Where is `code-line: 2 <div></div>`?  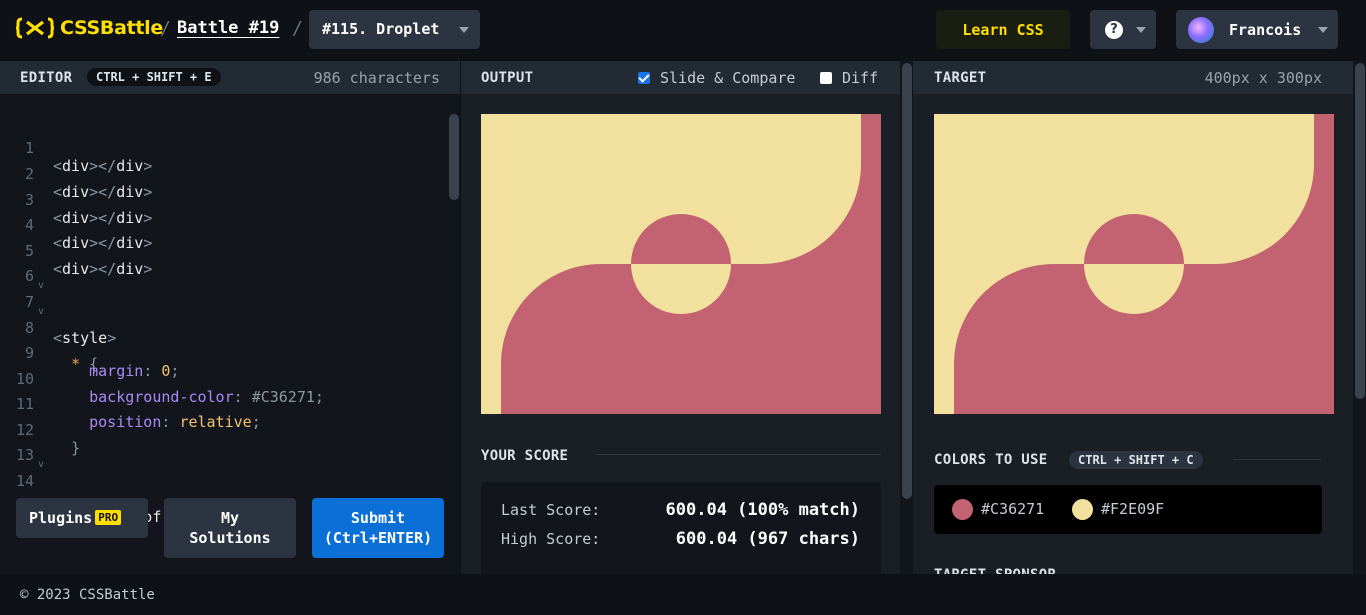 code-line: 2 <div></div> is located at coordinates (223, 174).